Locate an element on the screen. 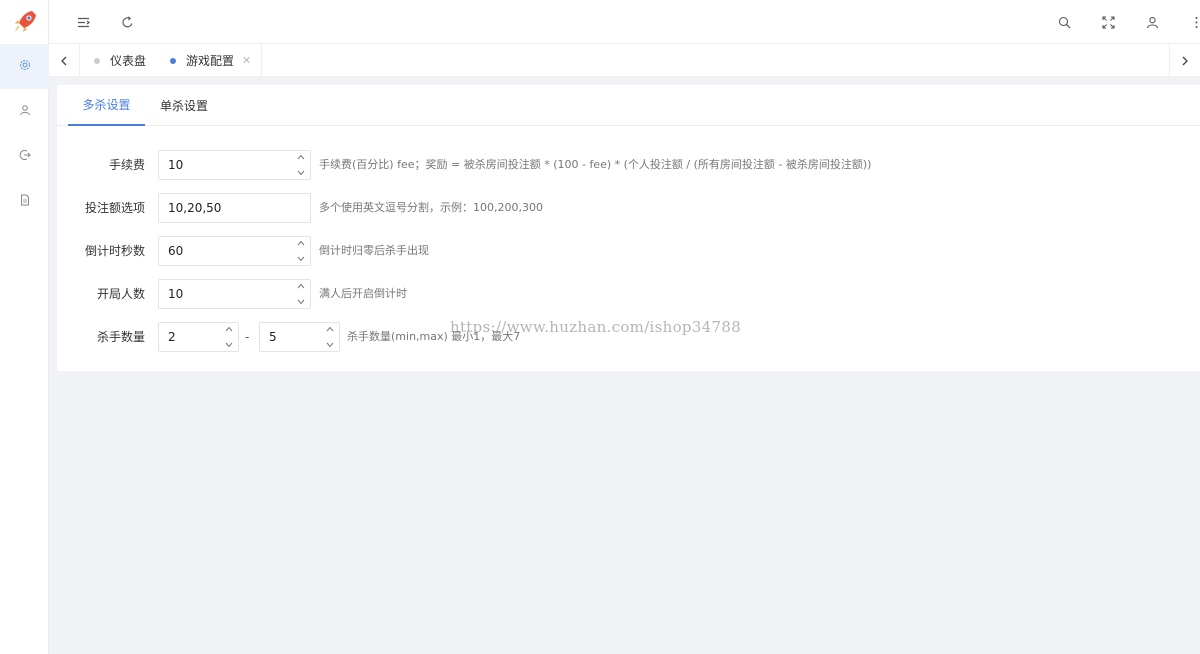 The height and width of the screenshot is (654, 1200). fee-value: 10 is located at coordinates (176, 165).